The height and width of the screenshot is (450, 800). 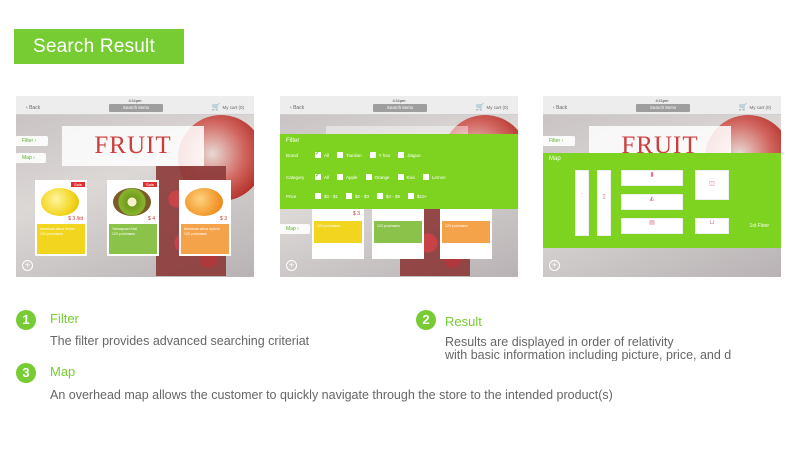 What do you see at coordinates (63, 371) in the screenshot?
I see `feature-title-map: Map` at bounding box center [63, 371].